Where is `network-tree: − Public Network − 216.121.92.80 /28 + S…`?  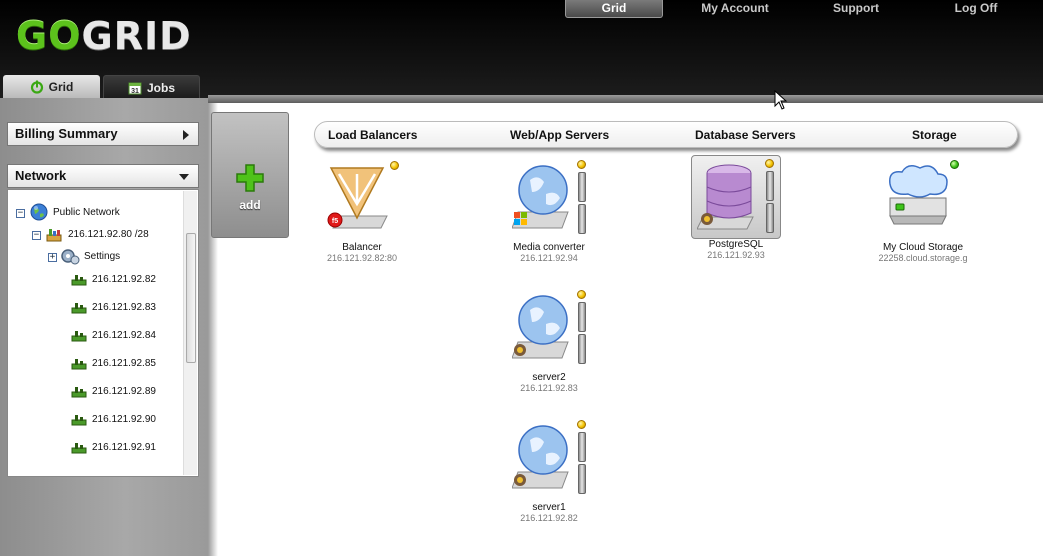 network-tree: − Public Network − 216.121.92.80 /28 + S… is located at coordinates (103, 333).